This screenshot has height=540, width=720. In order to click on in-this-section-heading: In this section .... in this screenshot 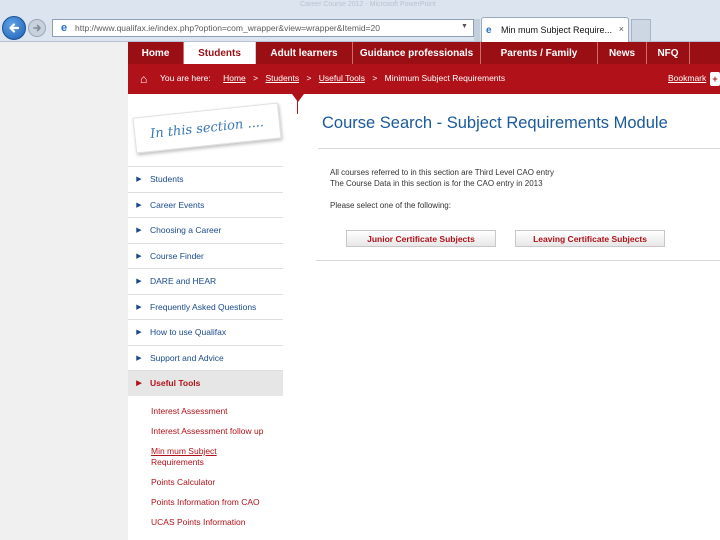, I will do `click(207, 128)`.